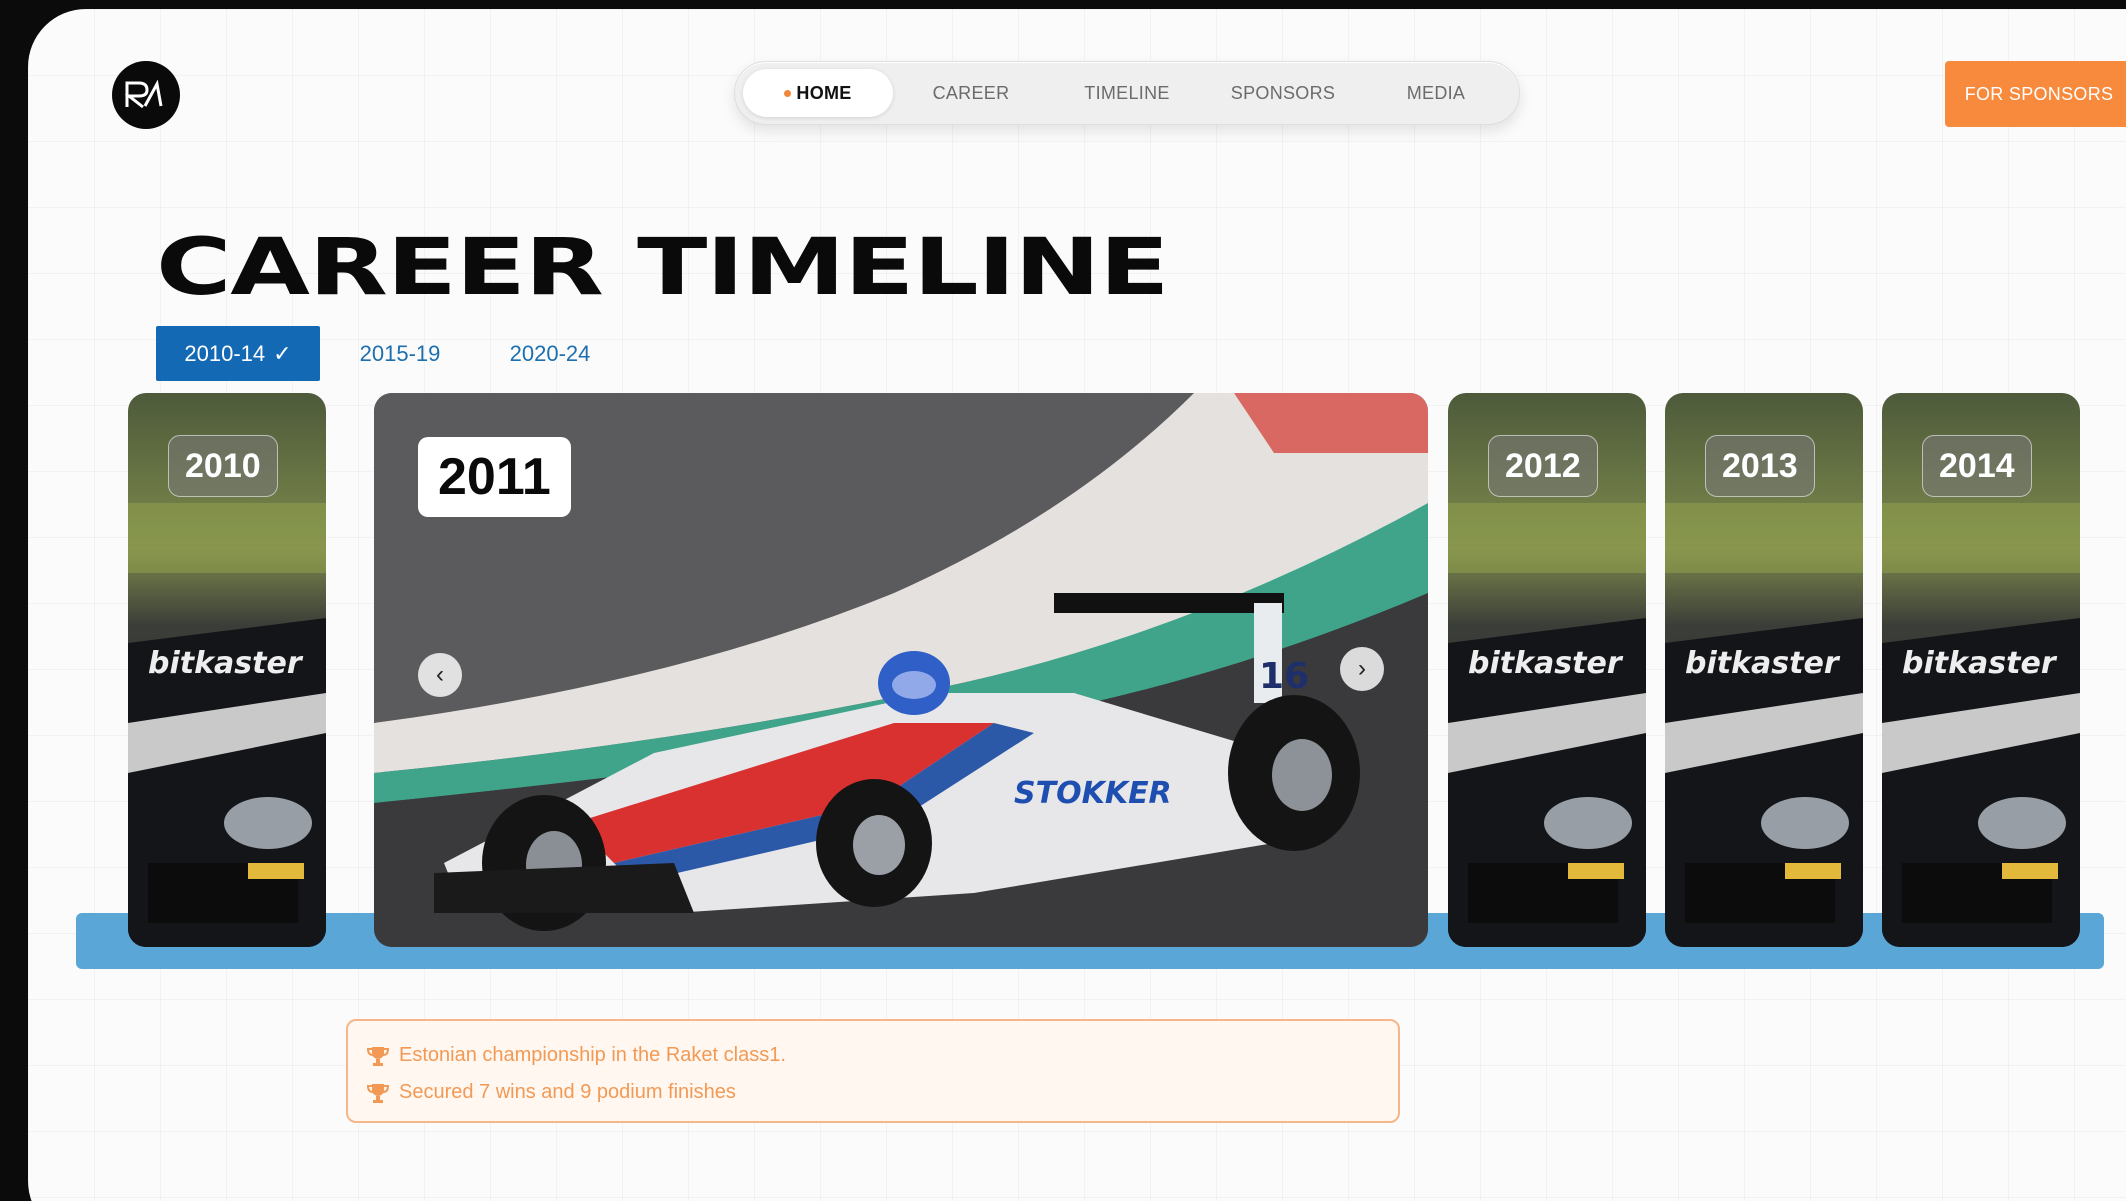  Describe the element at coordinates (282, 353) in the screenshot. I see `check-icon: ✓` at that location.